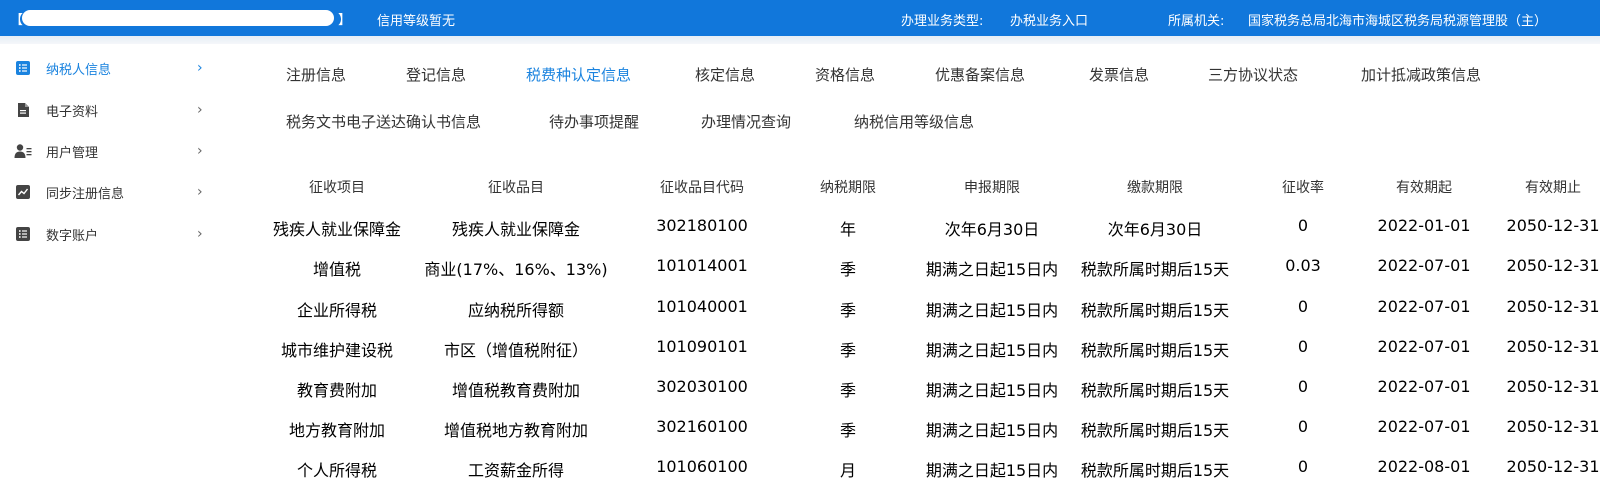  I want to click on table-cell: 302180100, so click(702, 225).